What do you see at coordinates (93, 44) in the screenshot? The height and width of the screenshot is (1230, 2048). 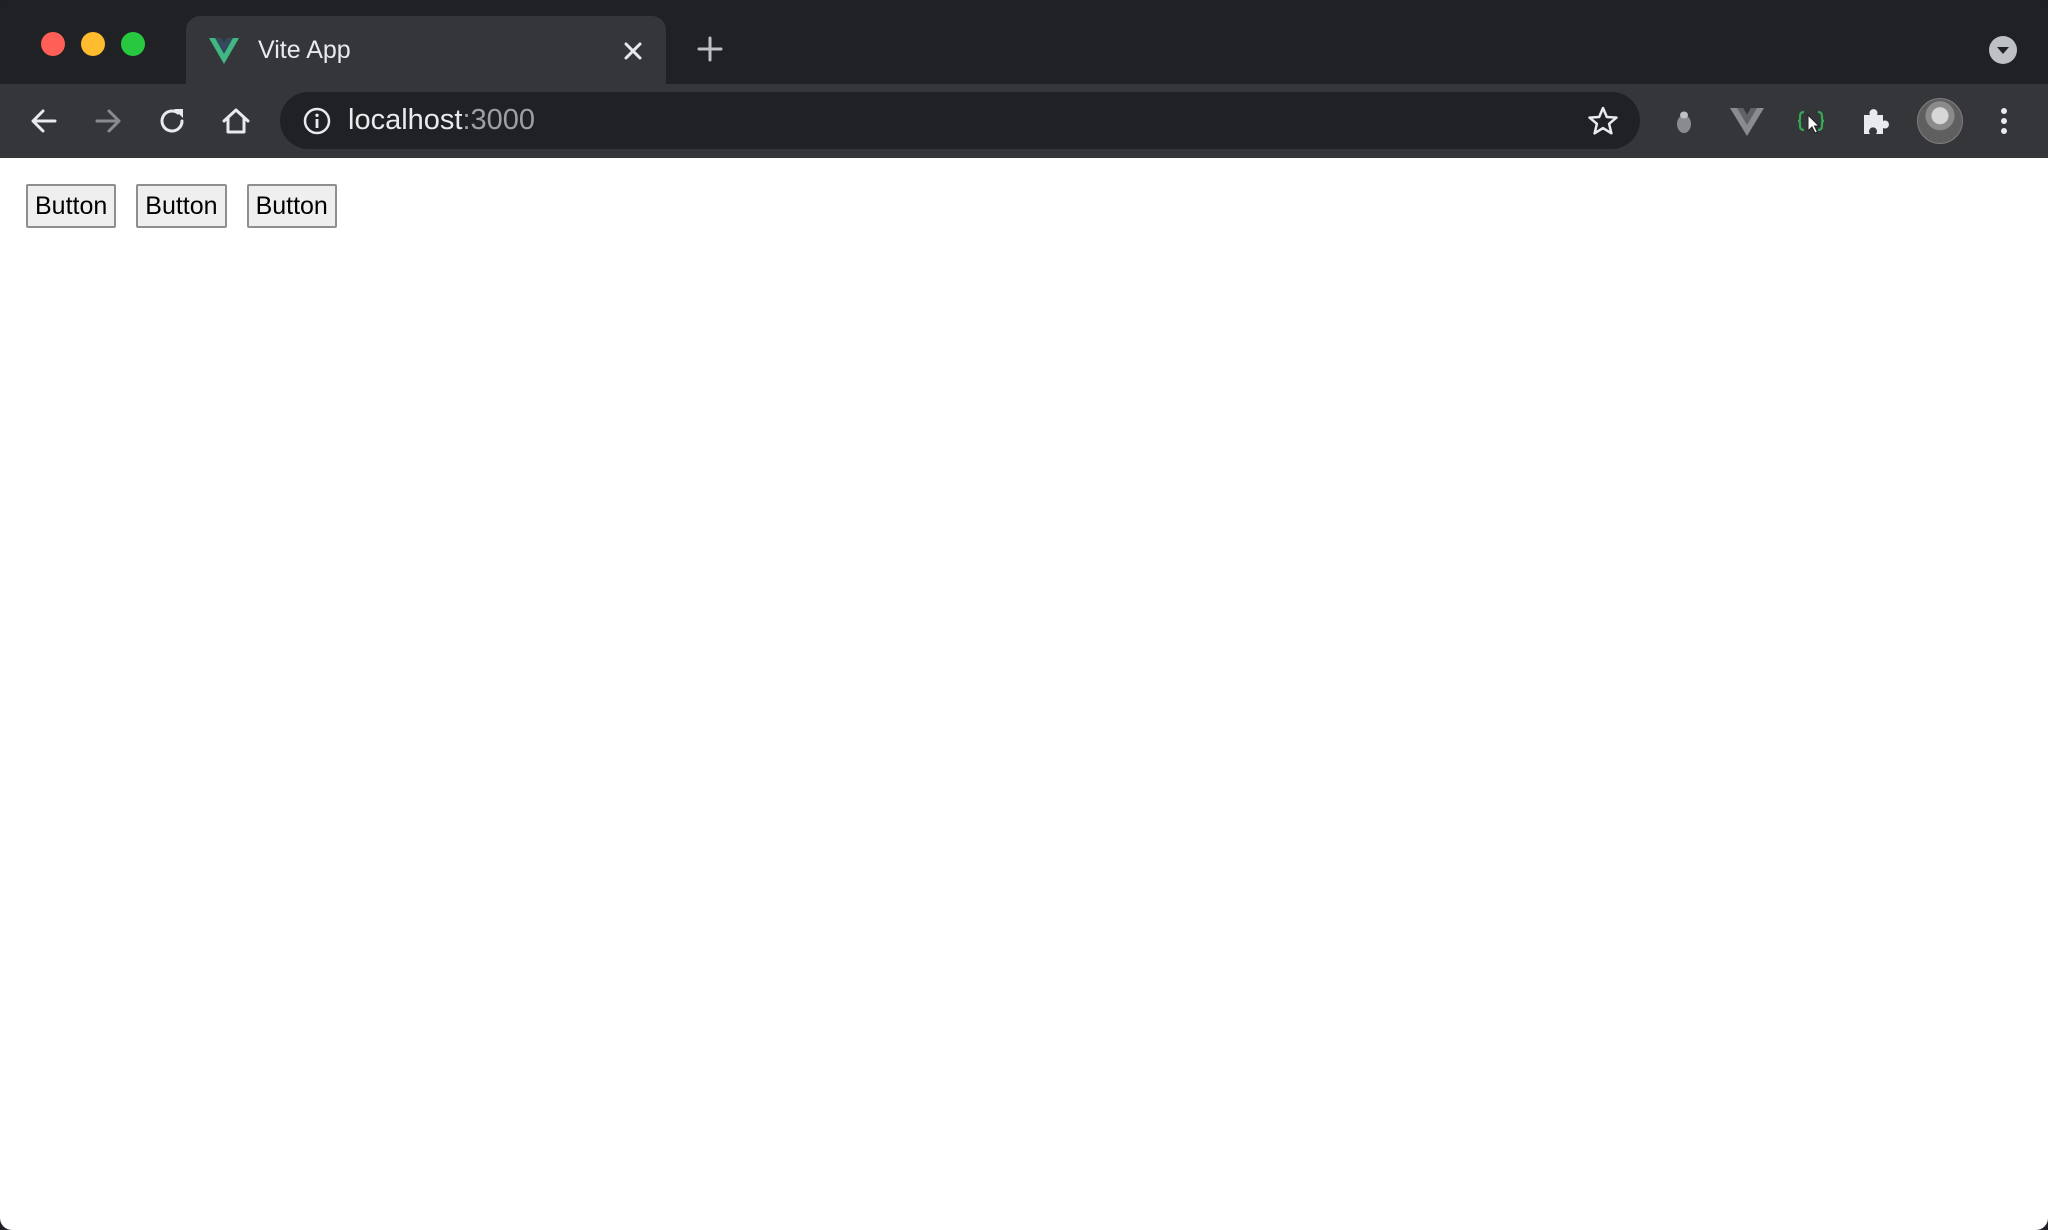 I see `window-minimize-button` at bounding box center [93, 44].